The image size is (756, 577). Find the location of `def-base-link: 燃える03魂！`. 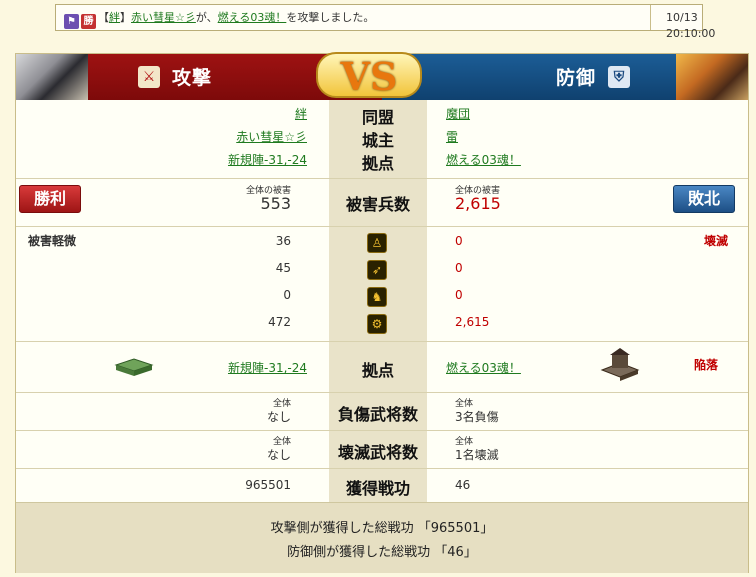

def-base-link: 燃える03魂！ is located at coordinates (483, 367).